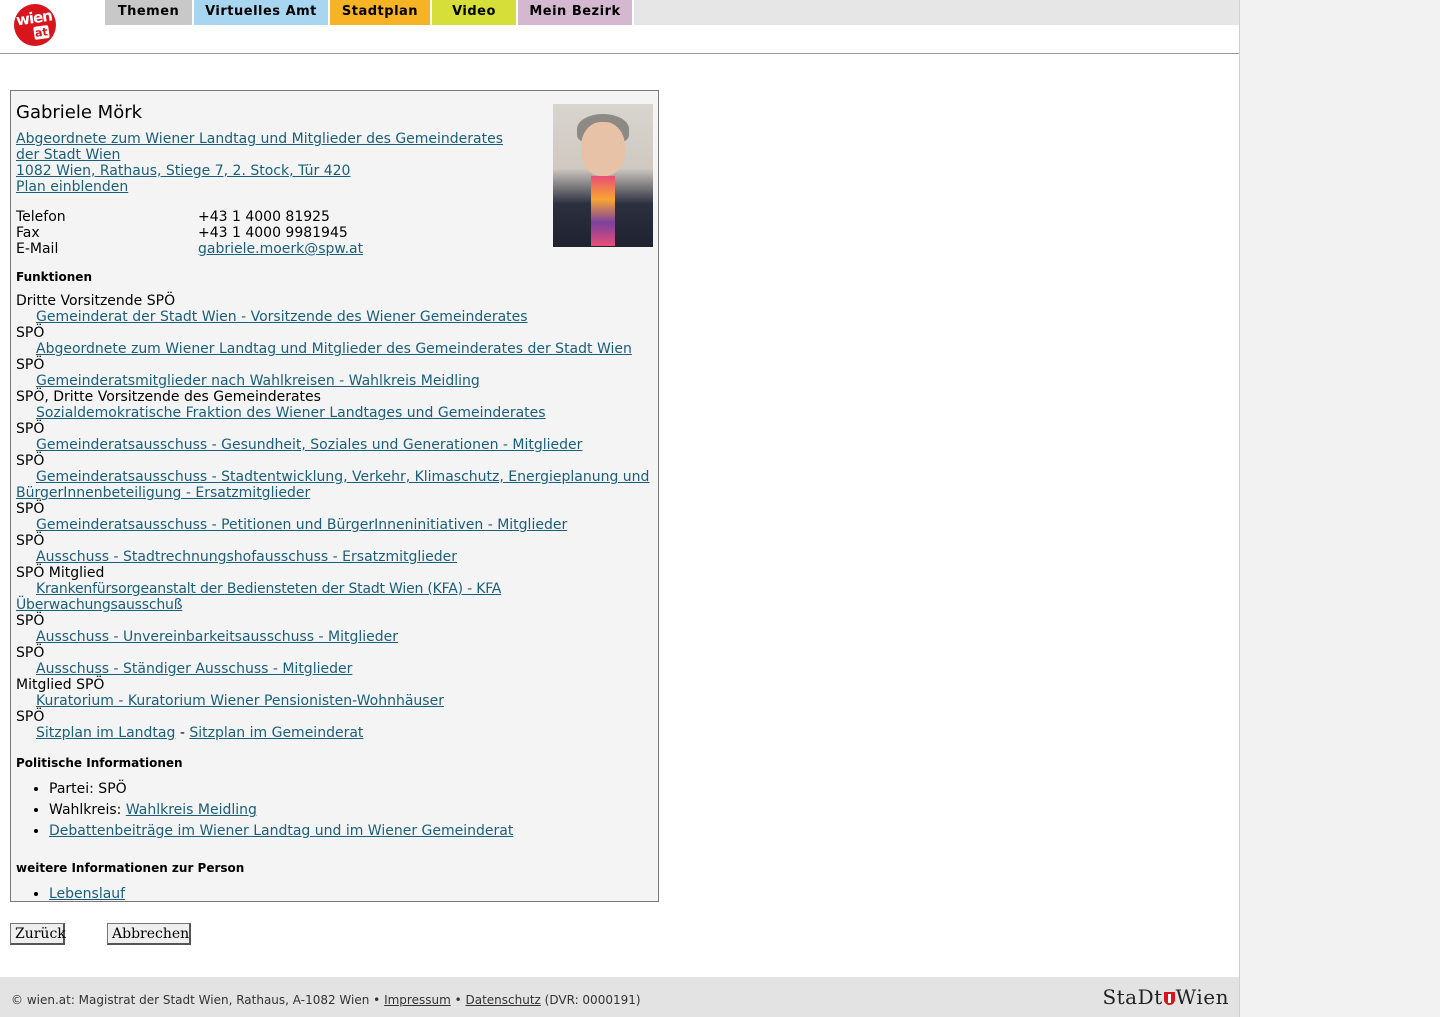  Describe the element at coordinates (105, 733) in the screenshot. I see `sitzplan-landtag-link: Sitzplan im Landtag` at that location.